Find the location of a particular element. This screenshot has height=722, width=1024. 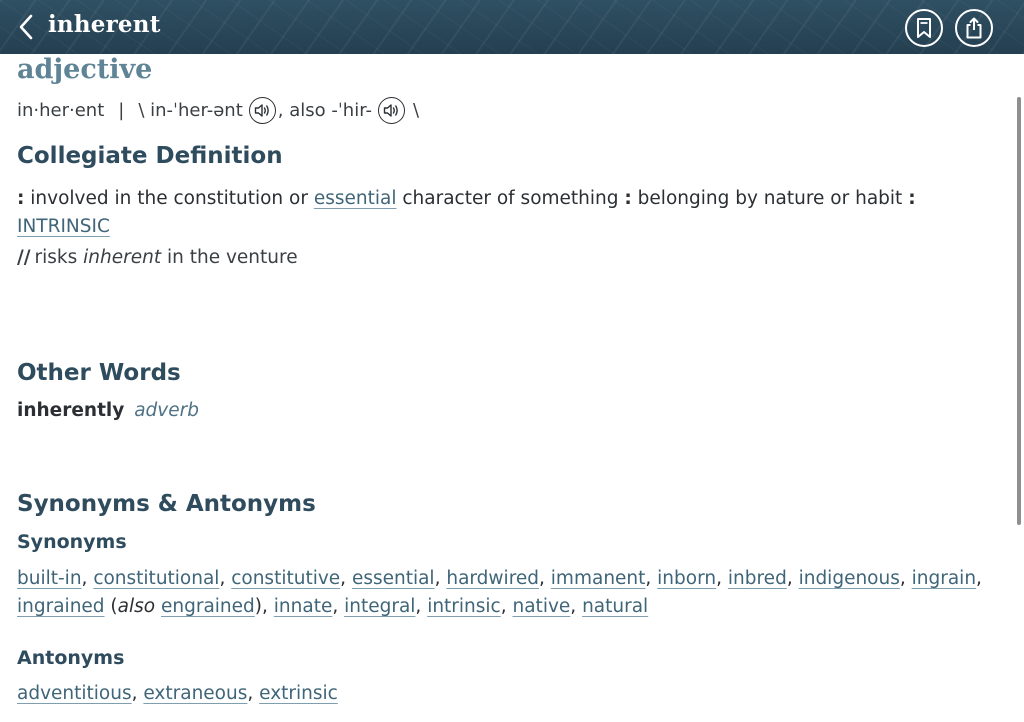

word-link: extraneous is located at coordinates (195, 693).